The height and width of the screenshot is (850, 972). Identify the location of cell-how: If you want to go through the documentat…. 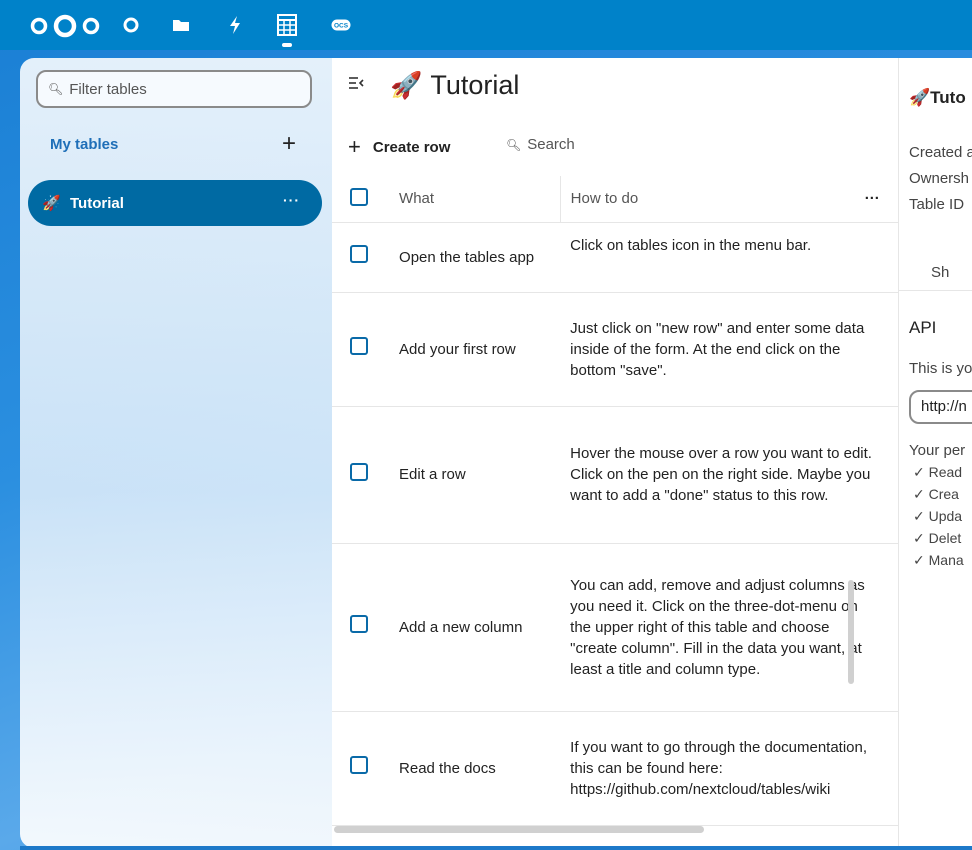
(719, 768).